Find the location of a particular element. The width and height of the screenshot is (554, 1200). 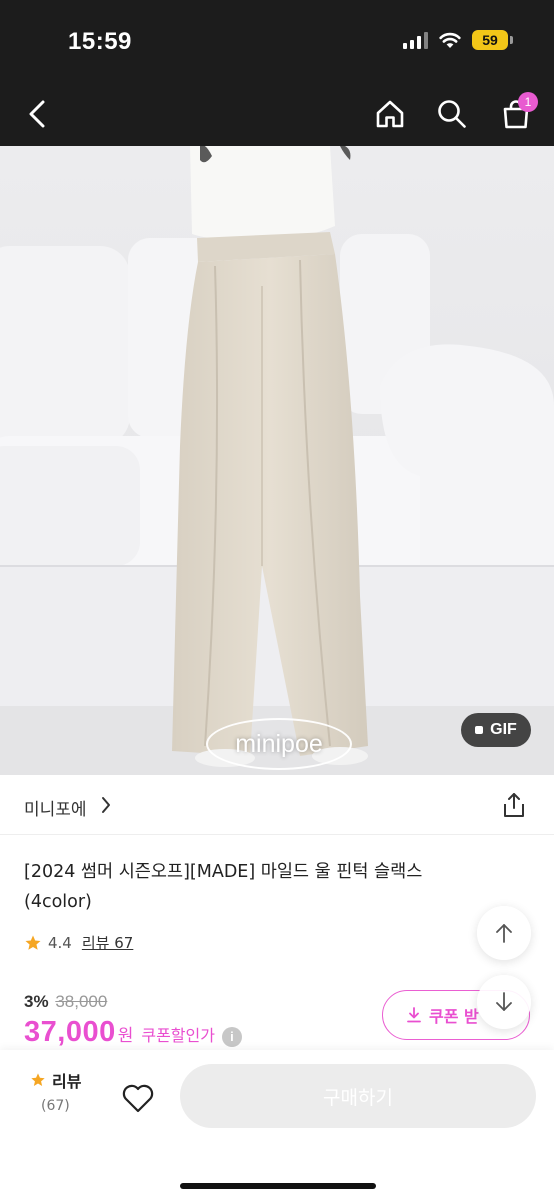

gif-badge: GIF is located at coordinates (496, 730).